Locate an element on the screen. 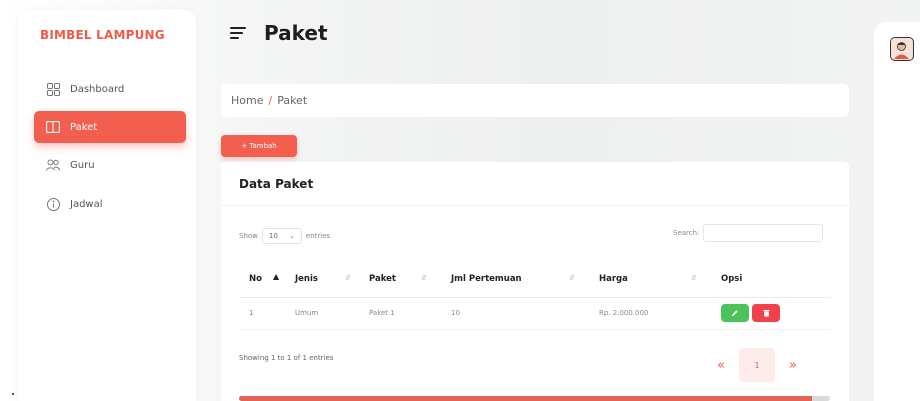 The height and width of the screenshot is (401, 920). menu-toggle-icon is located at coordinates (238, 33).